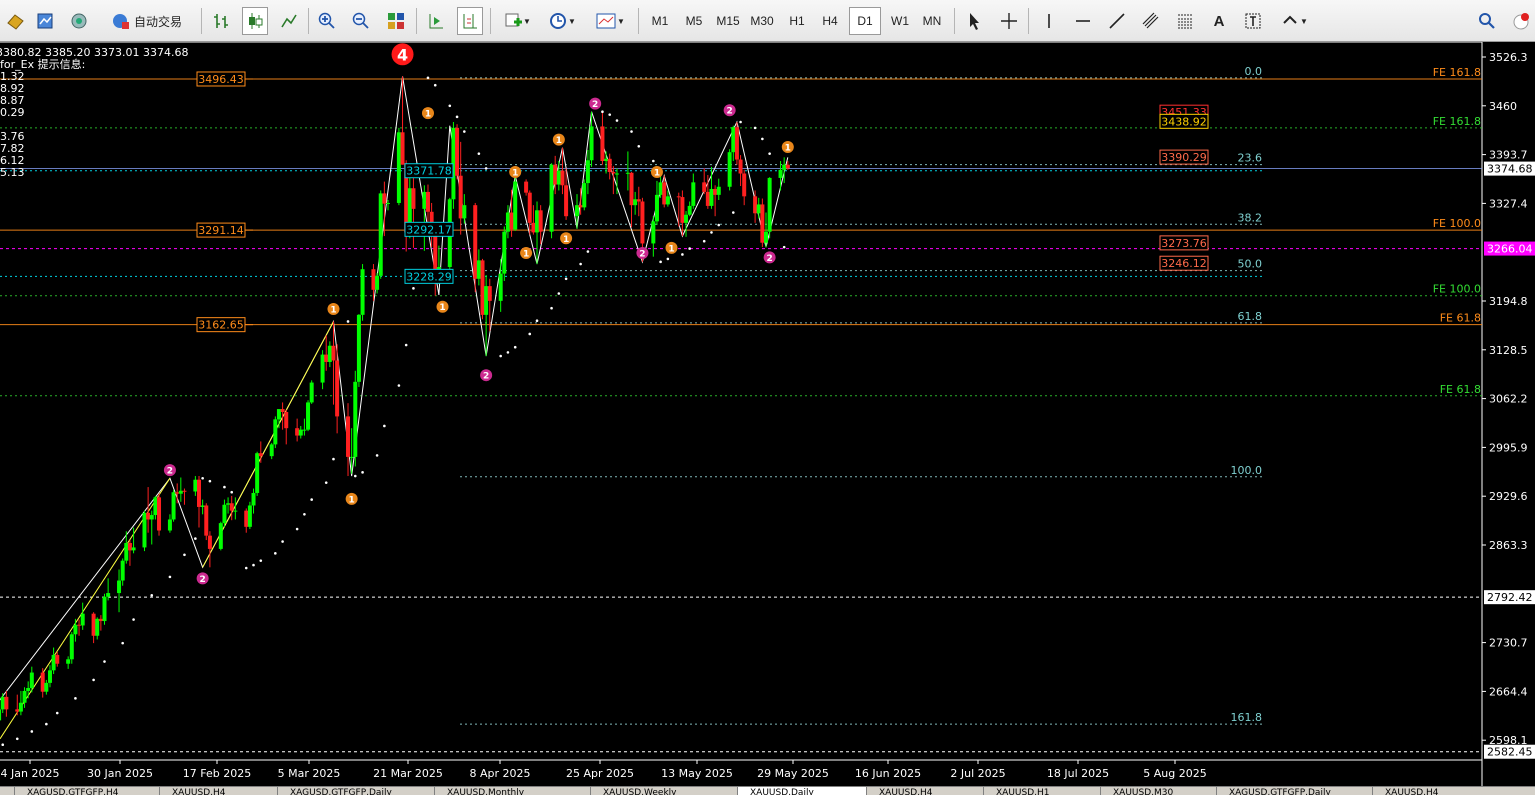 The height and width of the screenshot is (795, 1535). I want to click on horizontal-line-icon, so click(1083, 21).